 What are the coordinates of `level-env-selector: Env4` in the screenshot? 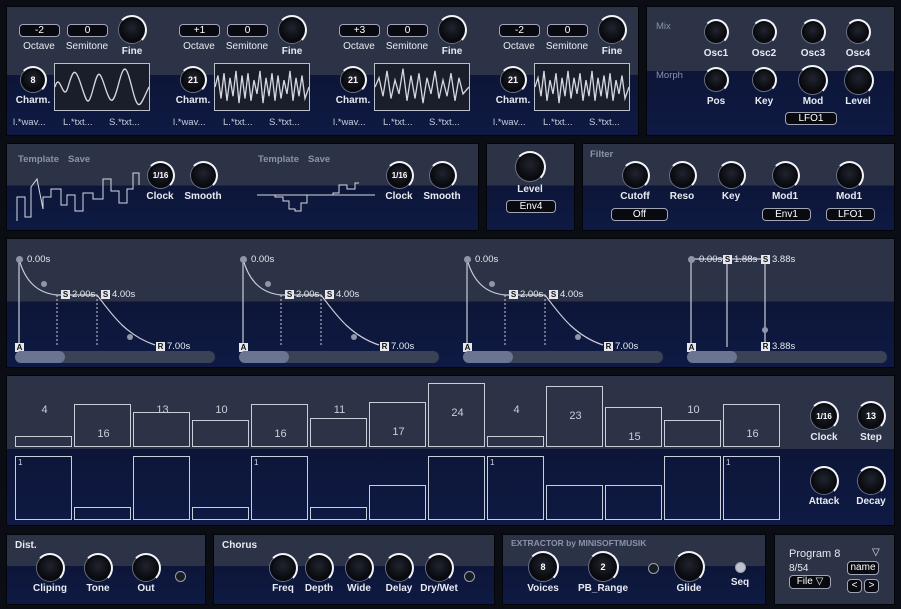 It's located at (531, 206).